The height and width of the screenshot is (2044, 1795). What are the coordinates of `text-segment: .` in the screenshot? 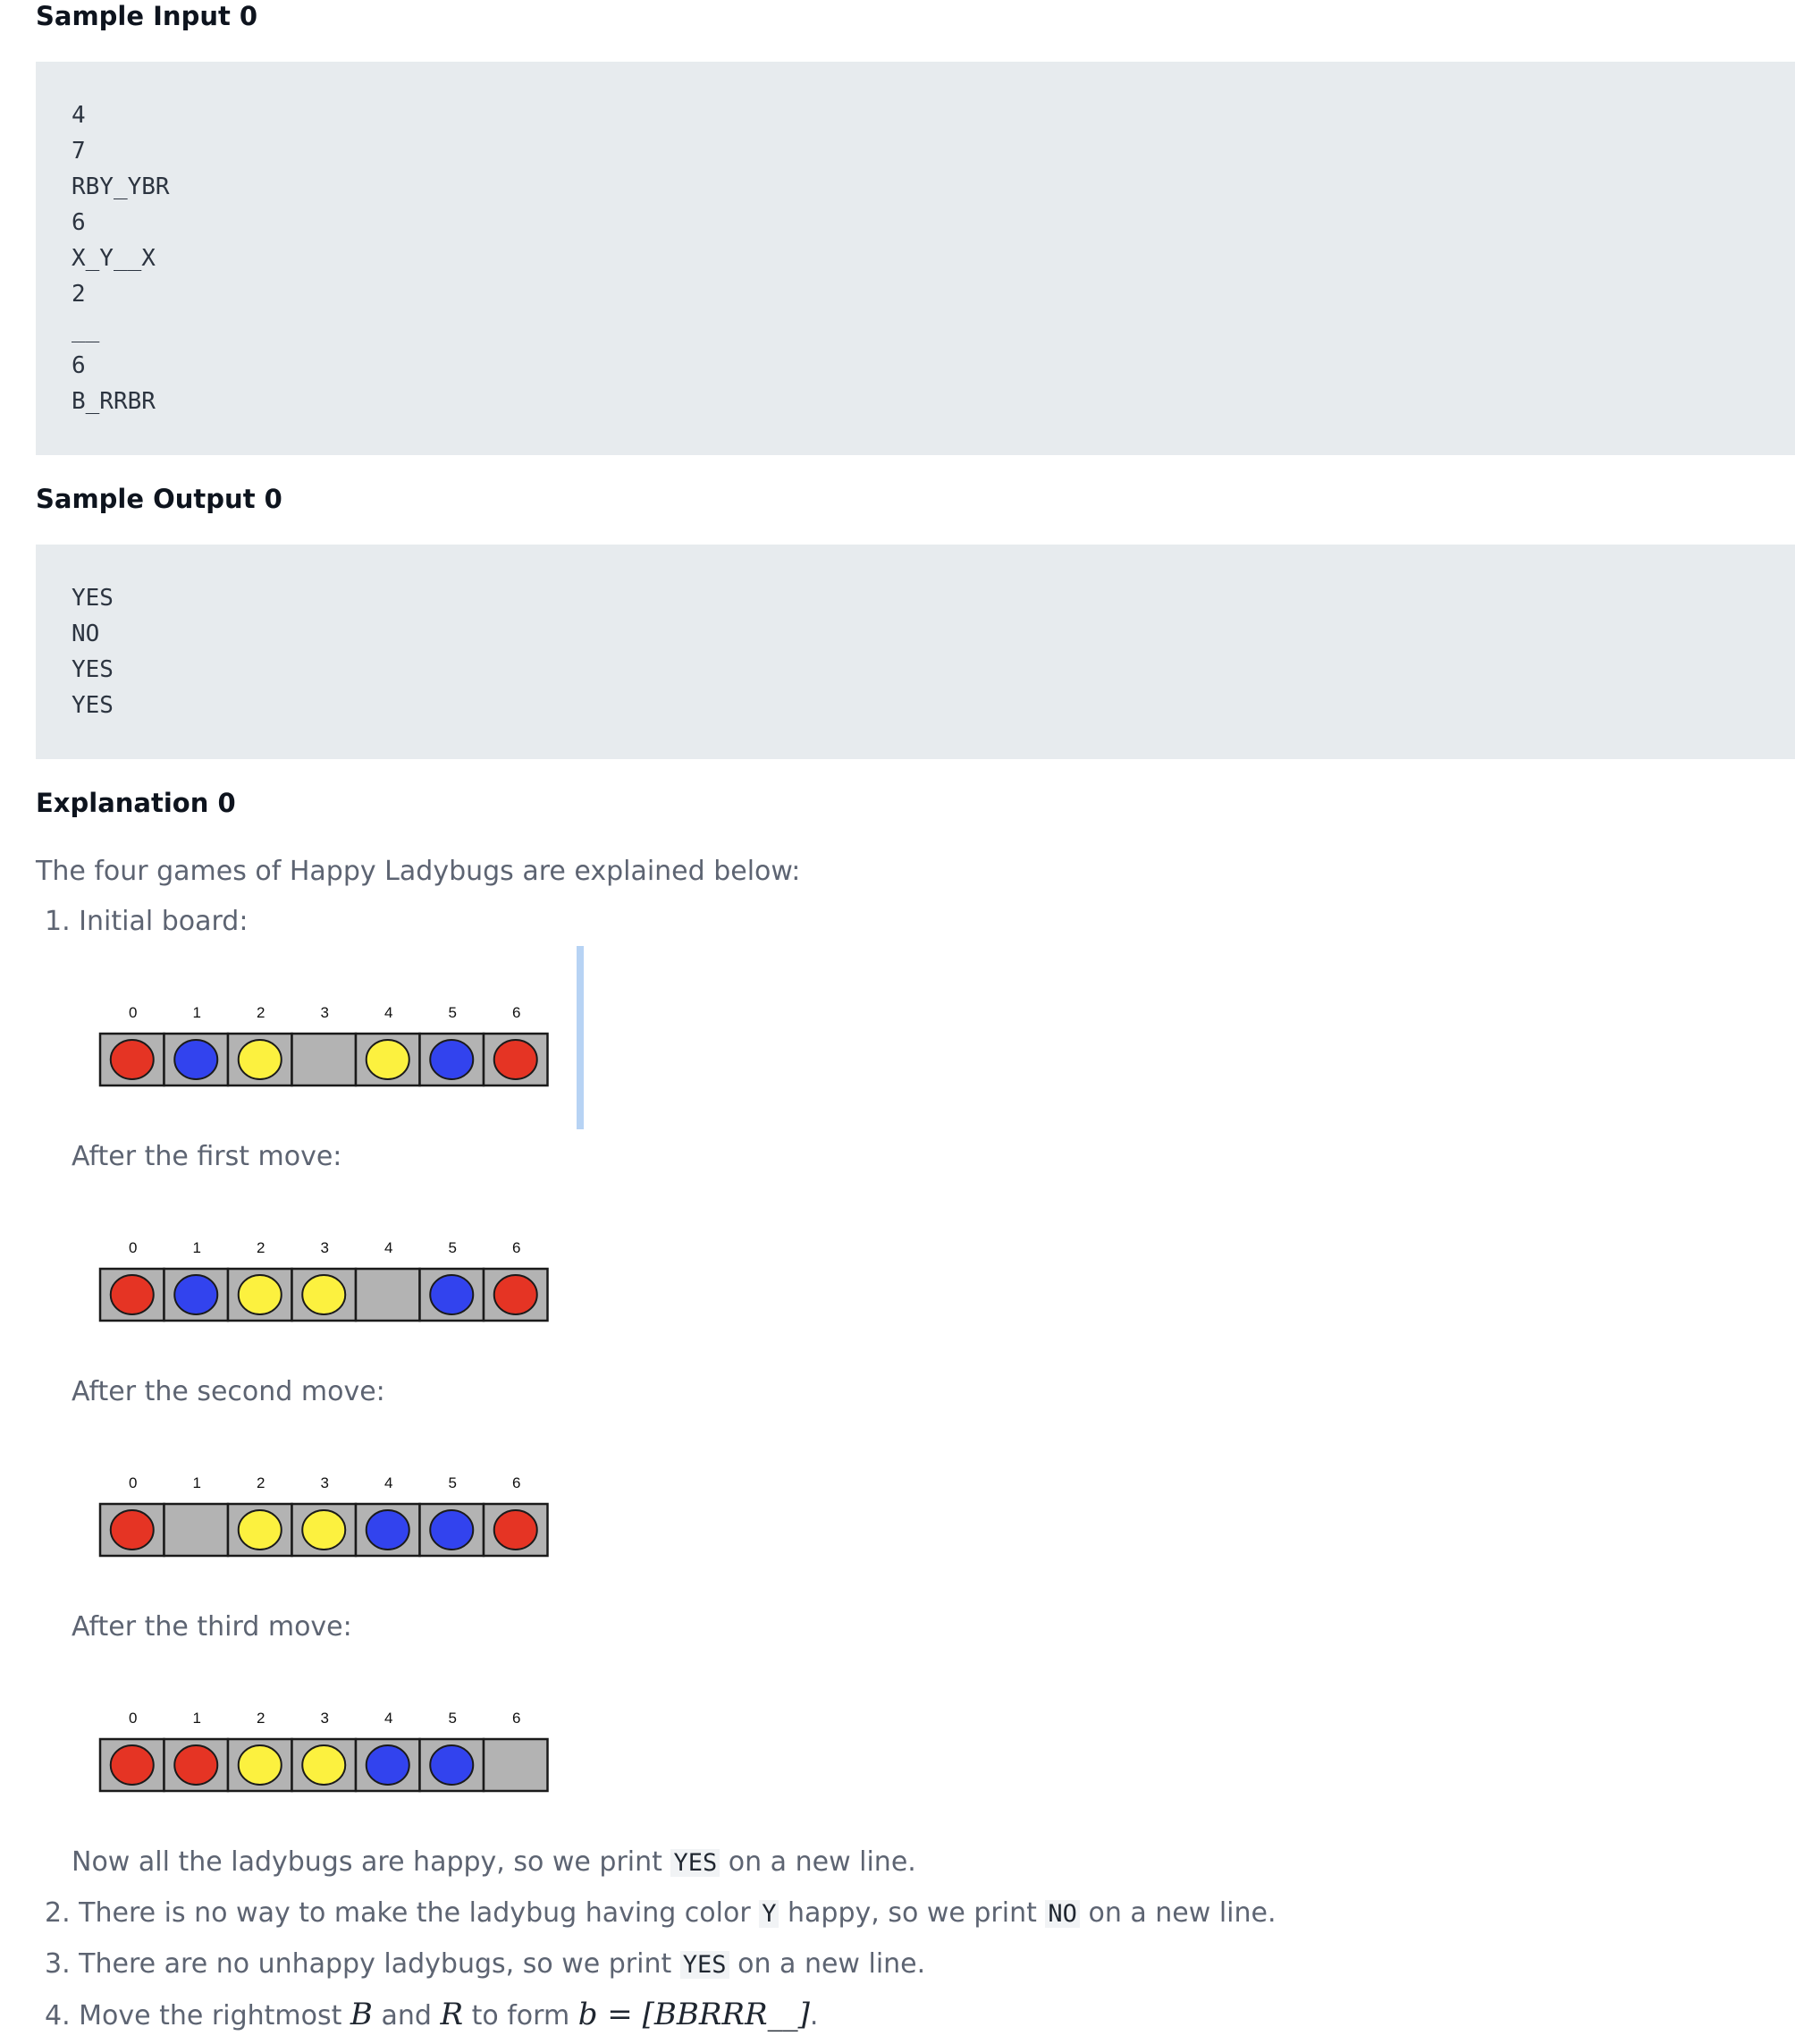 It's located at (814, 2015).